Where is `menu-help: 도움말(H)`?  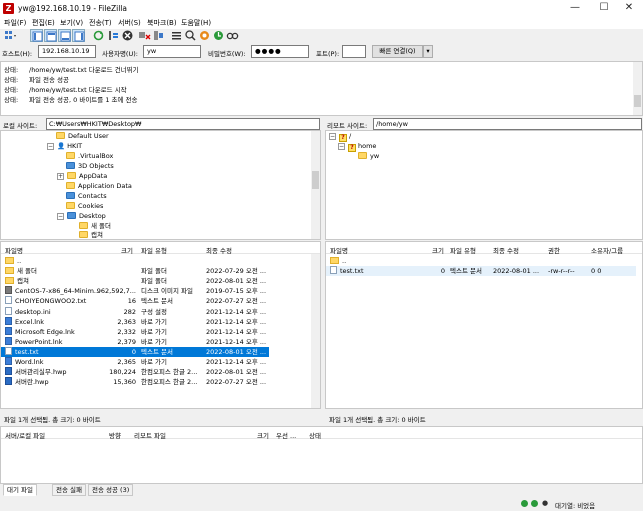
menu-help: 도움말(H) is located at coordinates (196, 23).